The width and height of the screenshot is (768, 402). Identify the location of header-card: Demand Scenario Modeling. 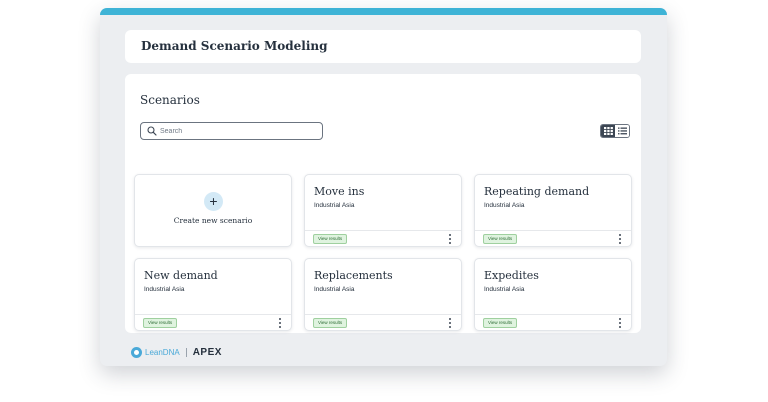
(383, 46).